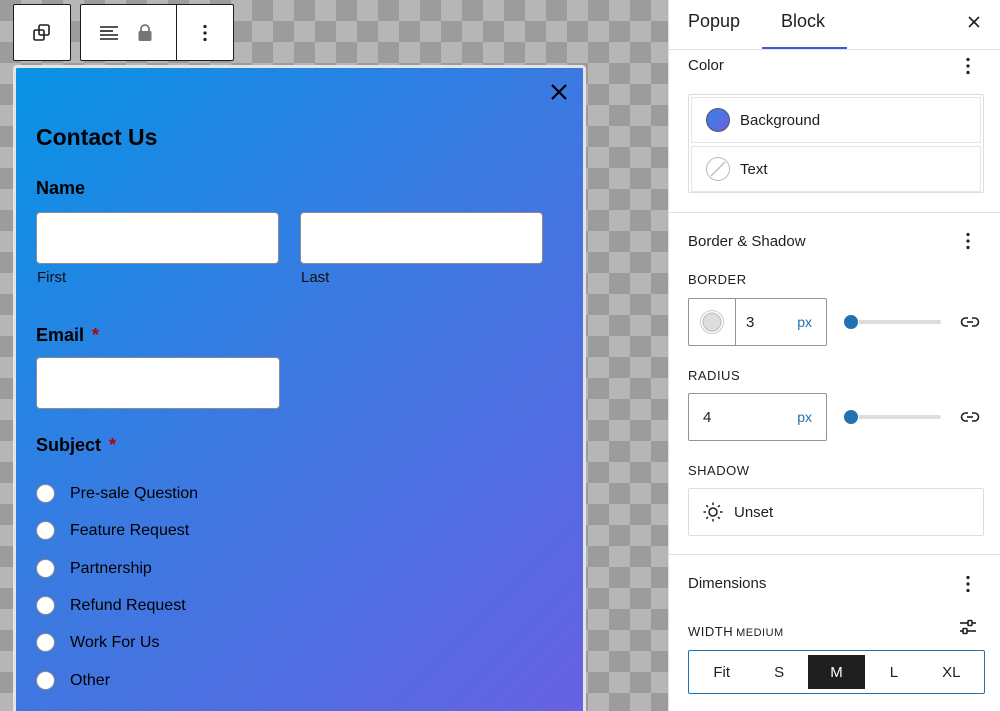 The height and width of the screenshot is (711, 1000). I want to click on color-panel: Background Text, so click(836, 143).